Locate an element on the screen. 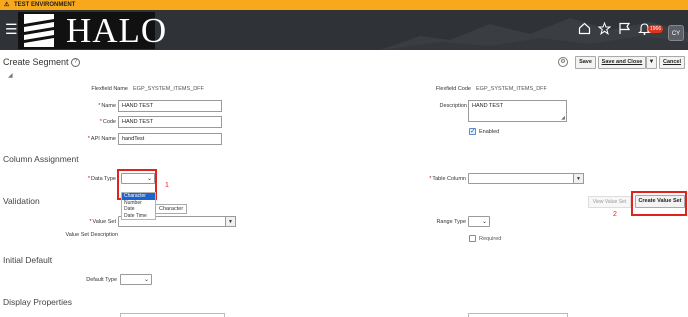 Image resolution: width=688 pixels, height=317 pixels. value-set-description-label: Value Set Description is located at coordinates (91, 235).